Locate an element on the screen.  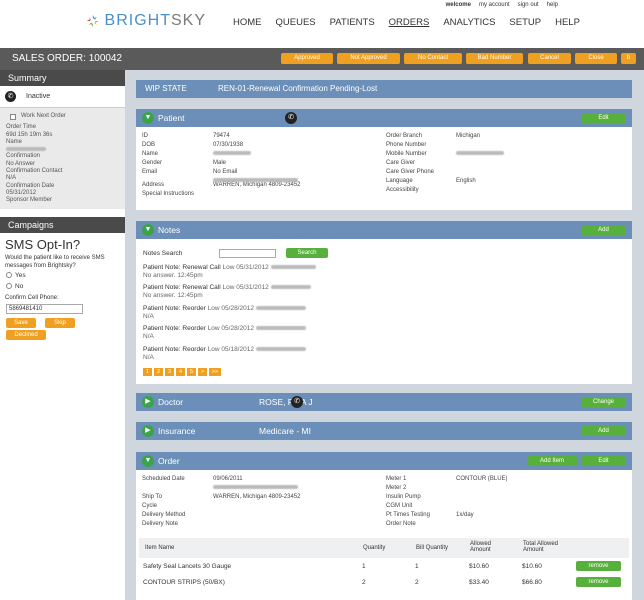
cancel-button: Cancel is located at coordinates (549, 58).